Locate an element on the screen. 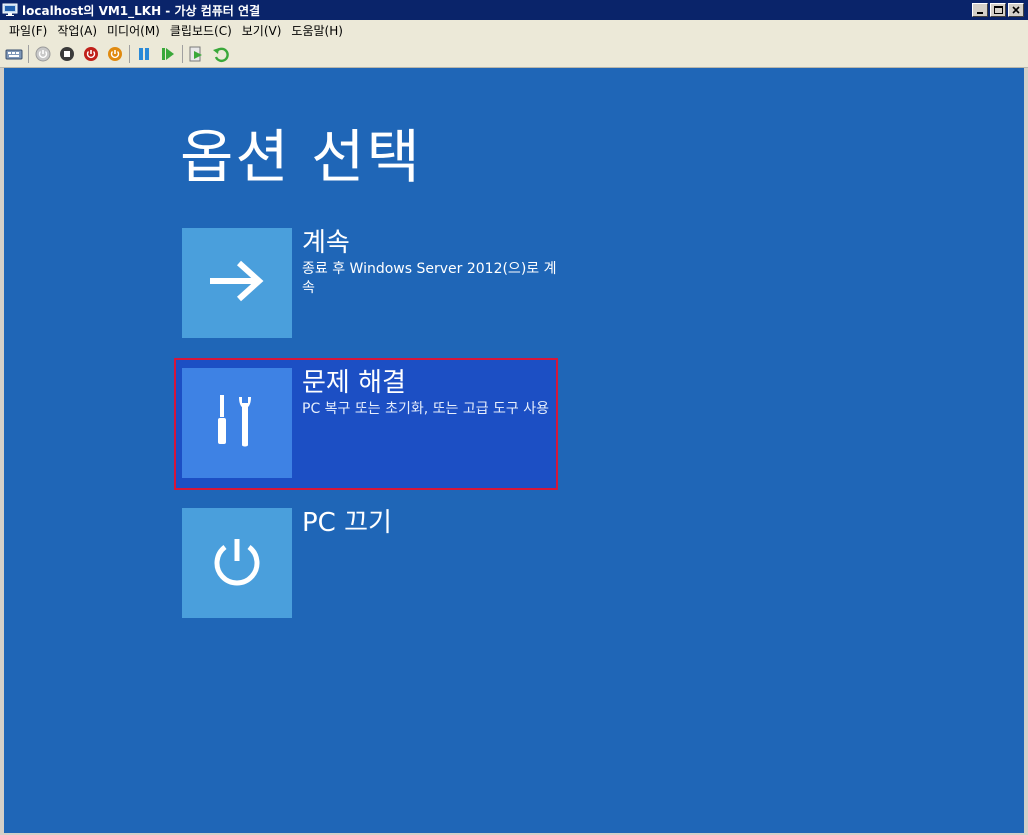 The image size is (1028, 835). option-turn-off-title: PC 끄기 is located at coordinates (347, 523).